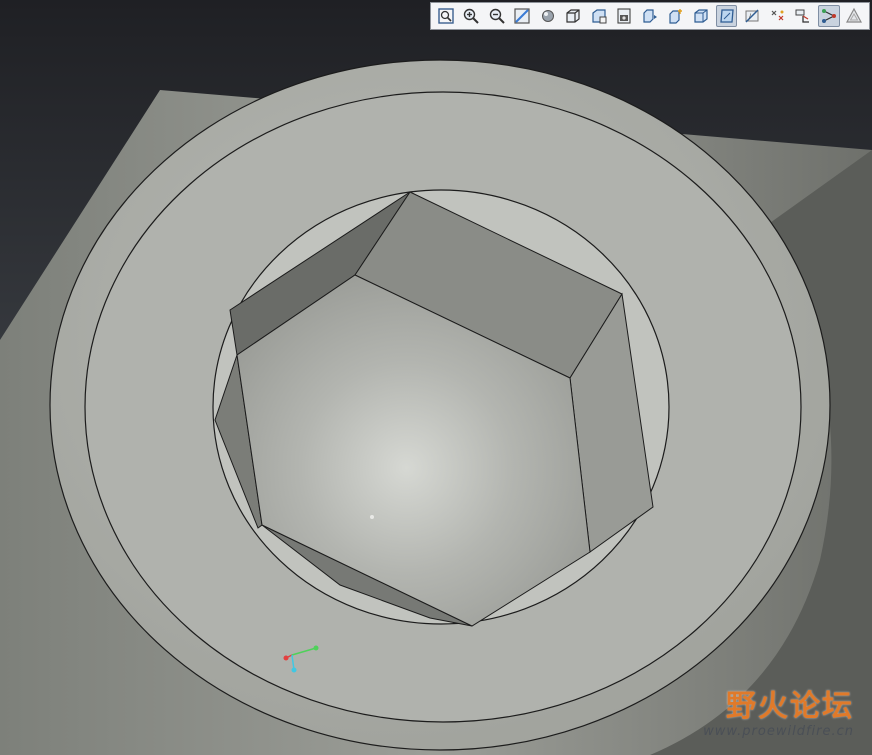 This screenshot has width=872, height=755. Describe the element at coordinates (599, 16) in the screenshot. I see `view-manager-icon` at that location.